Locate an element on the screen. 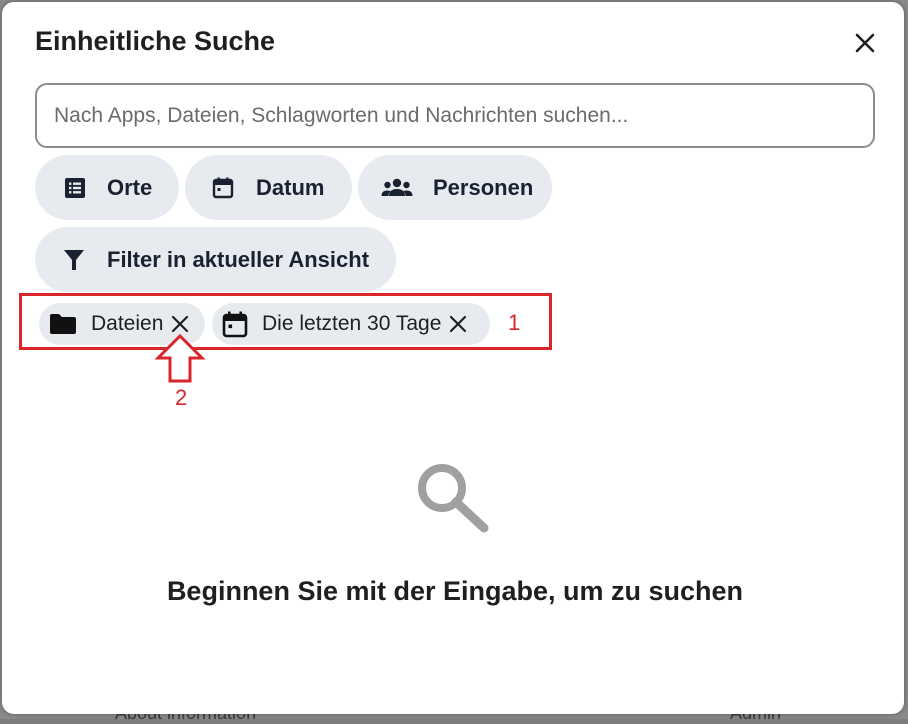  close-icon is located at coordinates (865, 43).